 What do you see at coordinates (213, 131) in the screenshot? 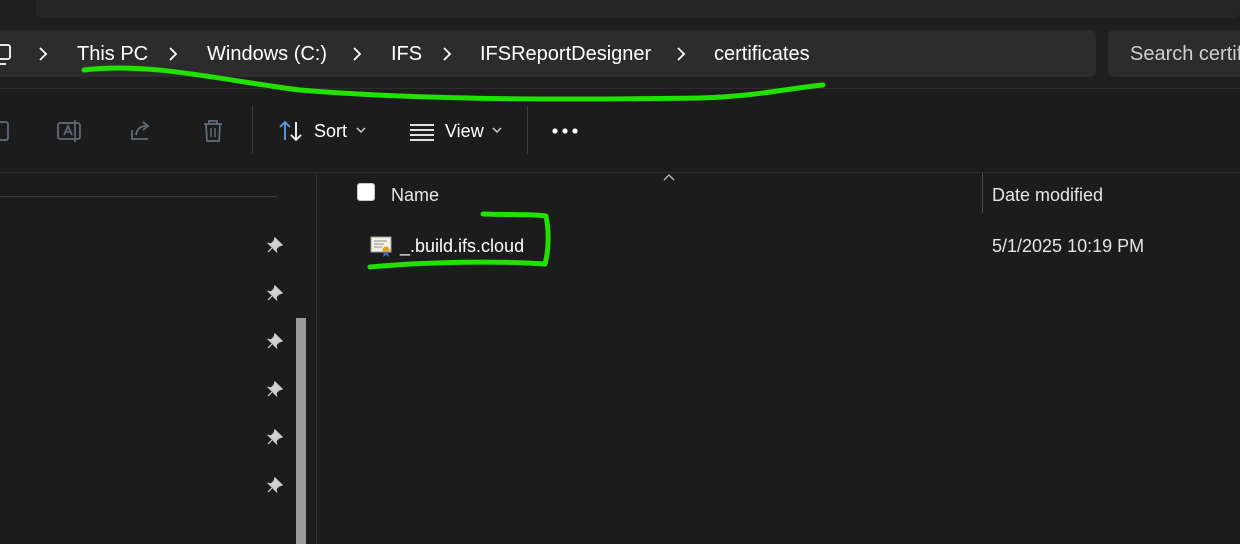
I see `delete-icon` at bounding box center [213, 131].